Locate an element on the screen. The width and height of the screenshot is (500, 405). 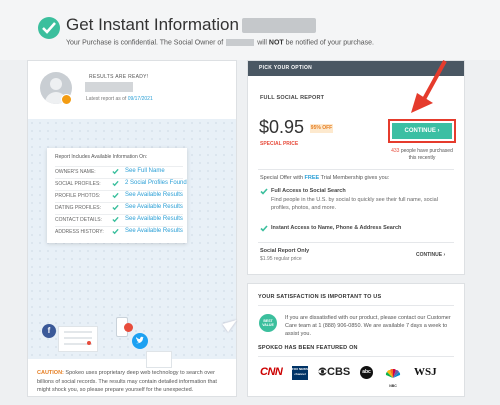
report-row-label: ADDRESS HISTORY: is located at coordinates (79, 232).